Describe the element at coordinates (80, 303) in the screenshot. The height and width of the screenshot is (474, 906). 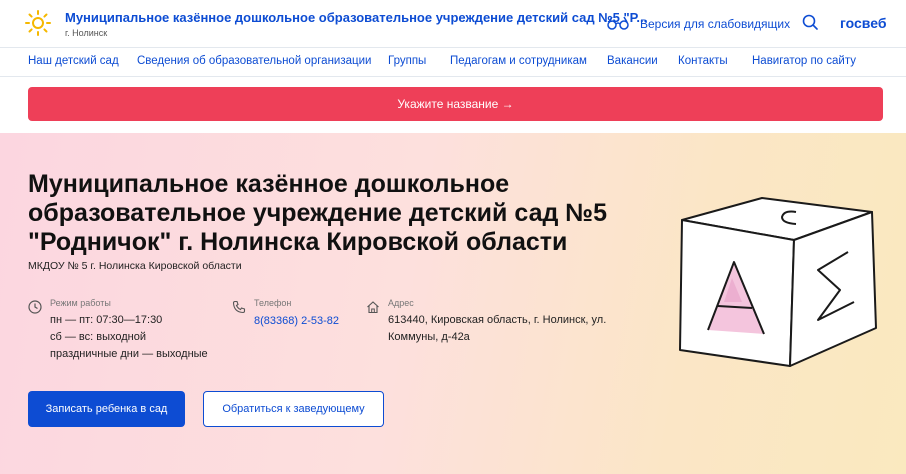
I see `hours-label: Режим работы` at that location.